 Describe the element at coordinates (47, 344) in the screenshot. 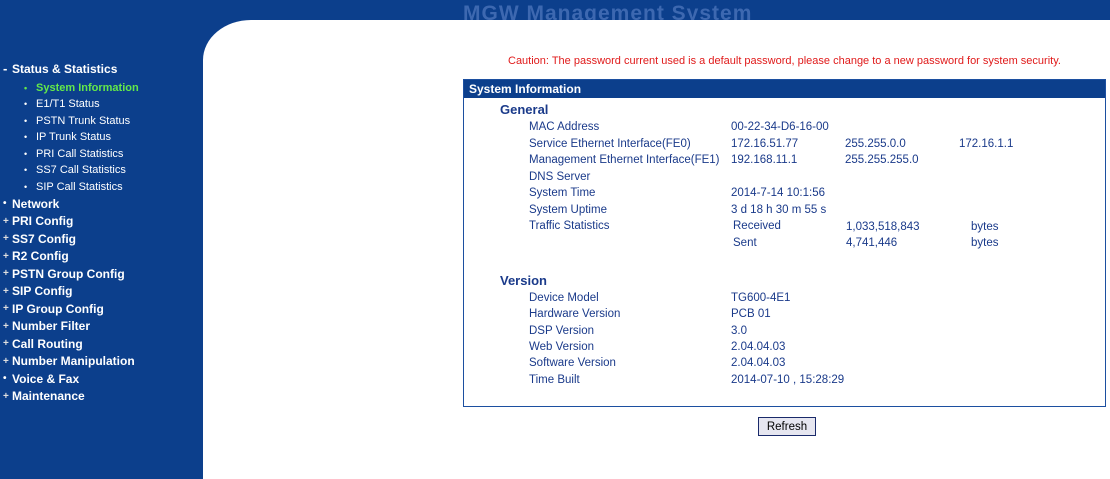

I see `sidebar-item-label: Call Routing` at that location.